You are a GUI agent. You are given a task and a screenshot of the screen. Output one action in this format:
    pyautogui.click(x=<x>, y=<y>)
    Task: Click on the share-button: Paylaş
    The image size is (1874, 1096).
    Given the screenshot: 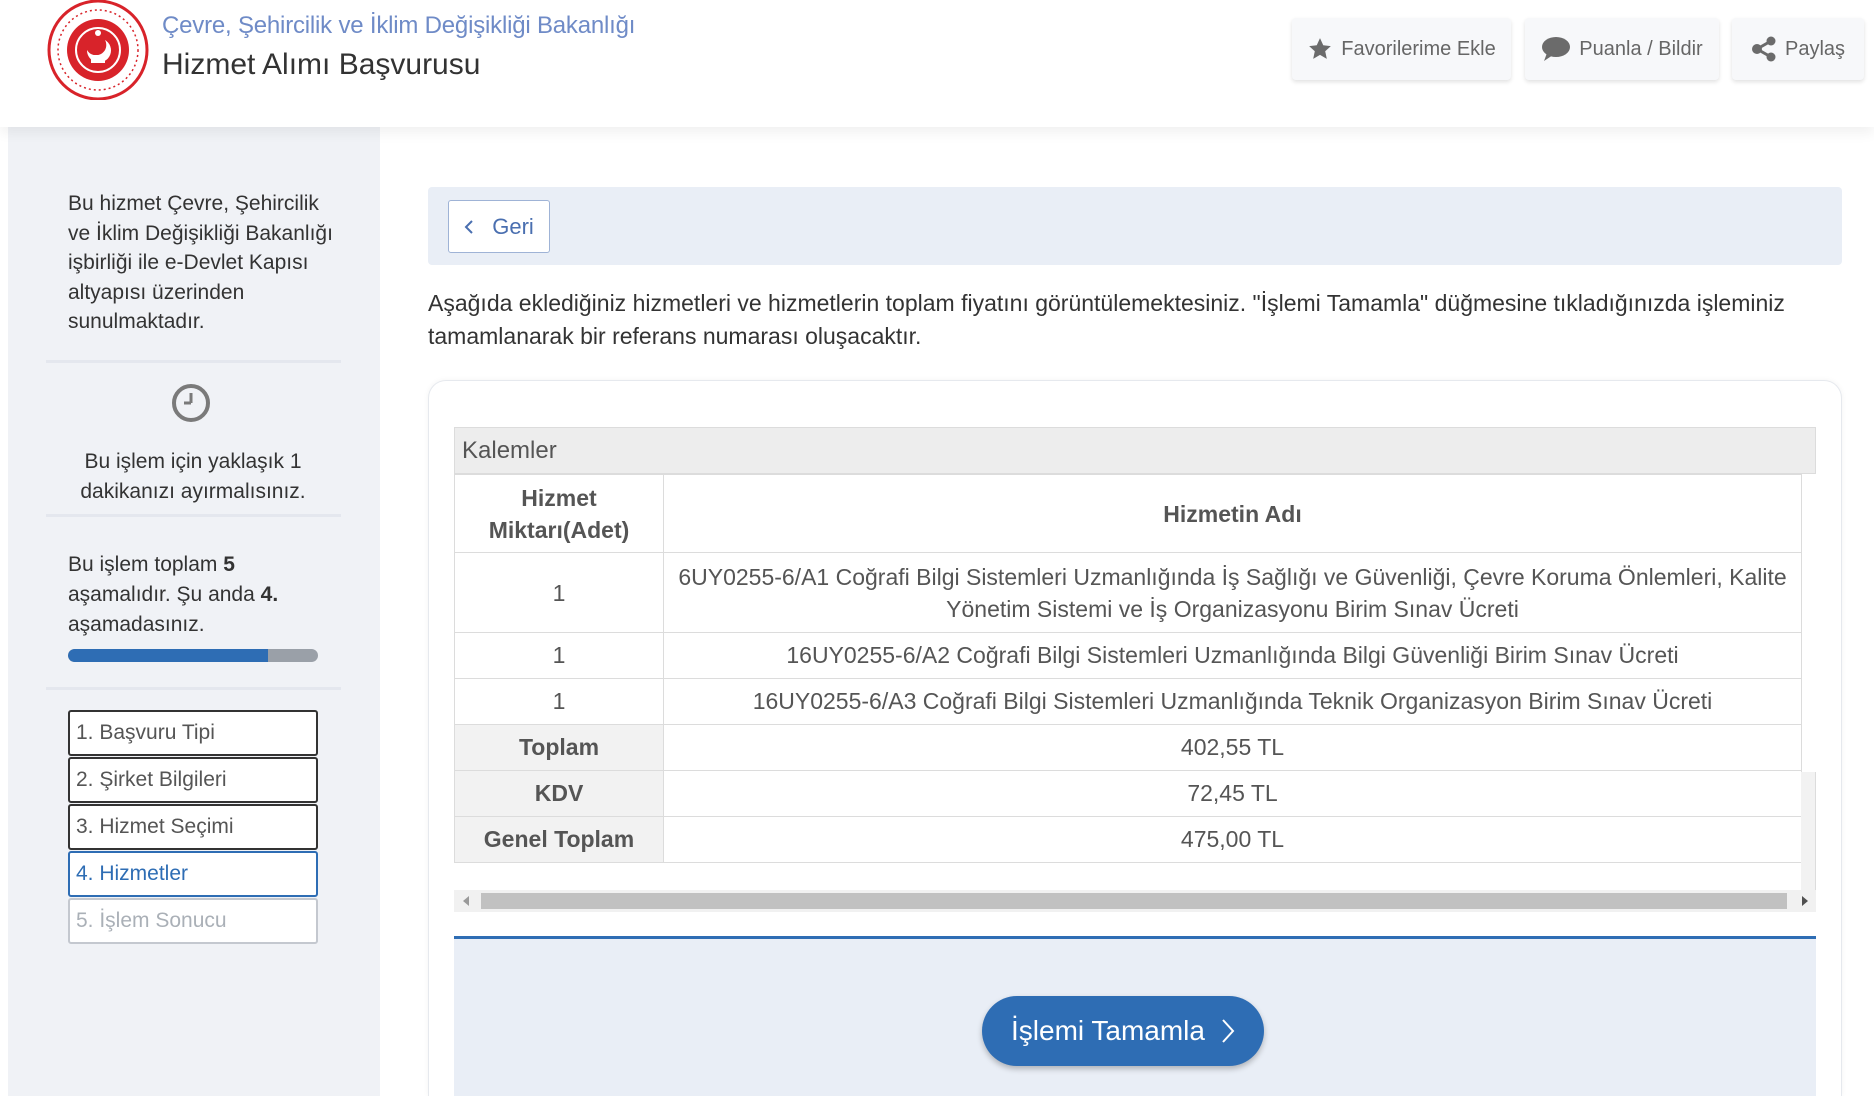 What is the action you would take?
    pyautogui.click(x=1798, y=49)
    